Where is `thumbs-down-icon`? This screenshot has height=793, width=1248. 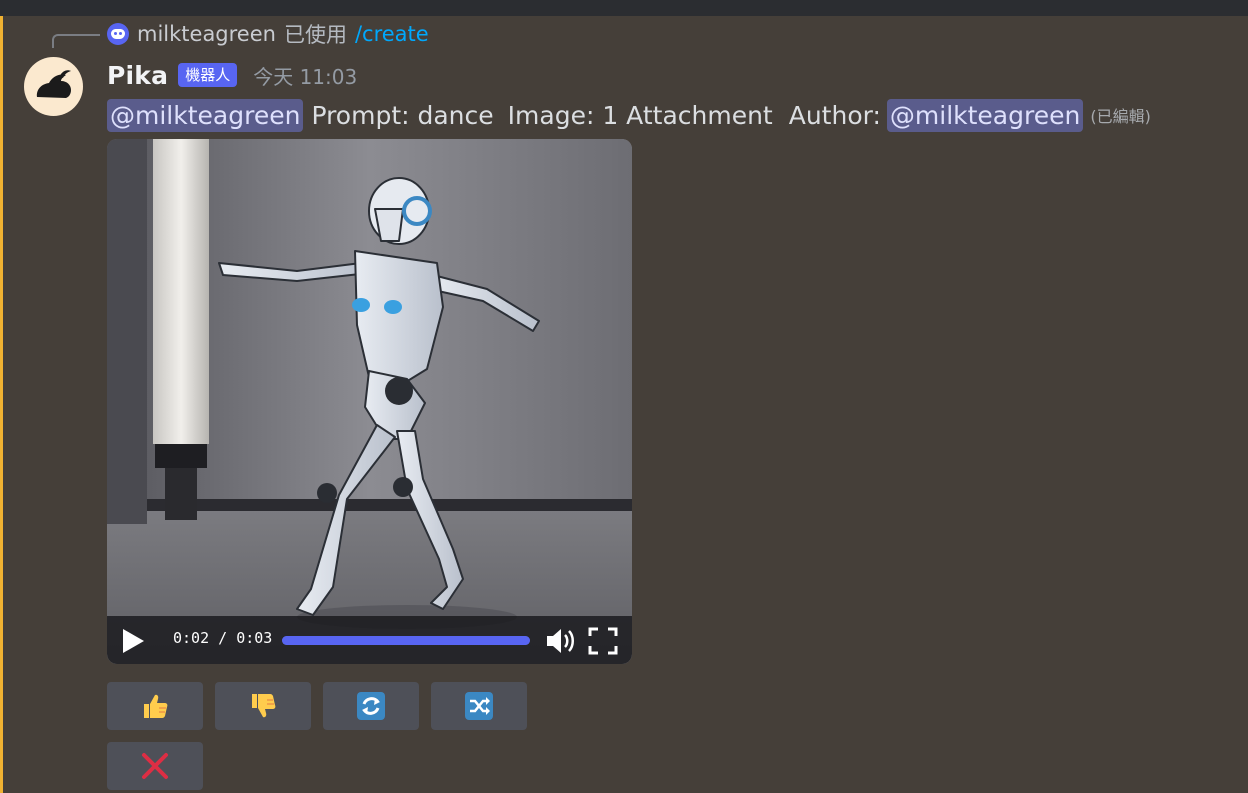
thumbs-down-icon is located at coordinates (264, 706).